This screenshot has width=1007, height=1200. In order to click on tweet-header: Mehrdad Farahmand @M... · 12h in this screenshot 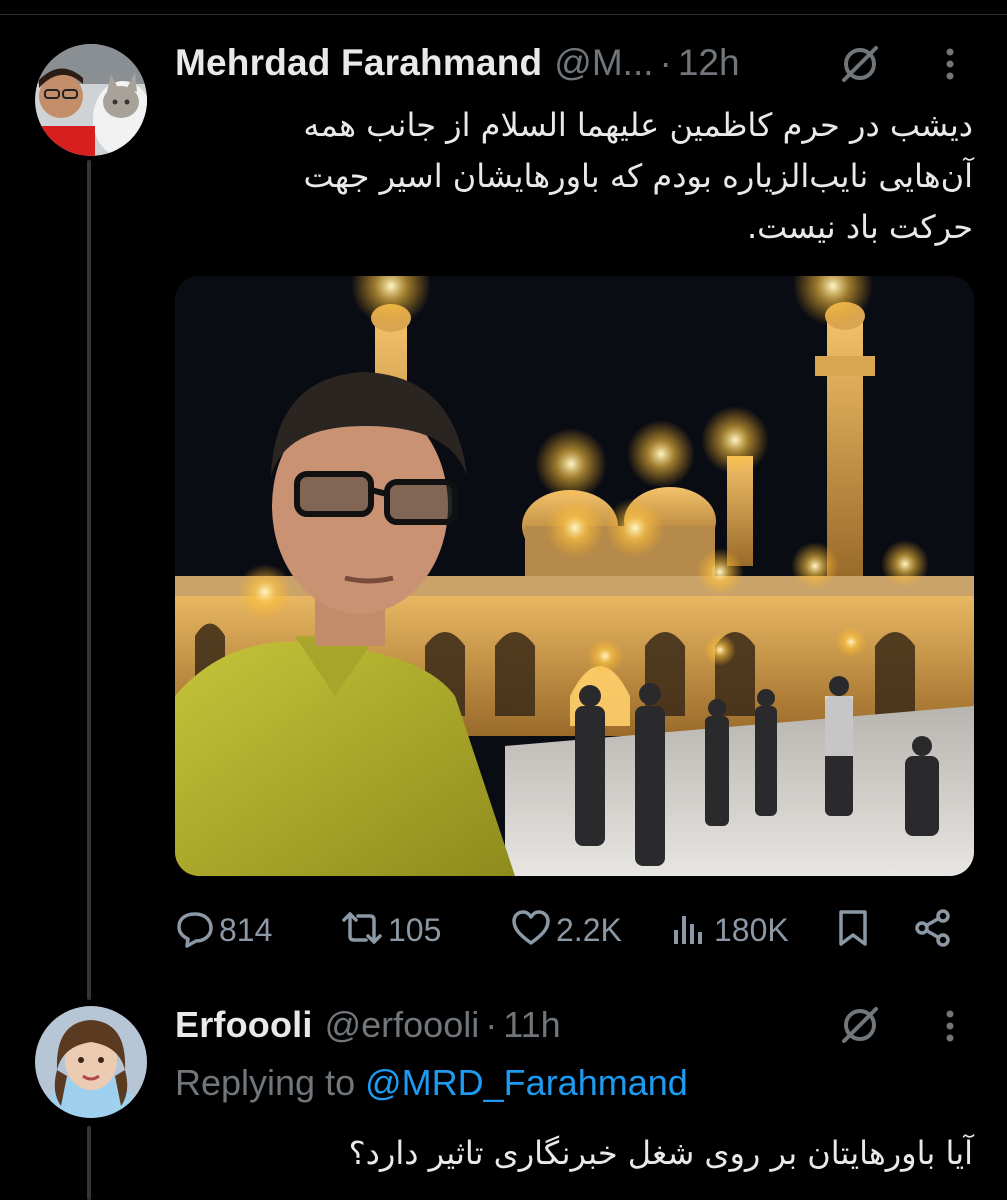, I will do `click(457, 63)`.